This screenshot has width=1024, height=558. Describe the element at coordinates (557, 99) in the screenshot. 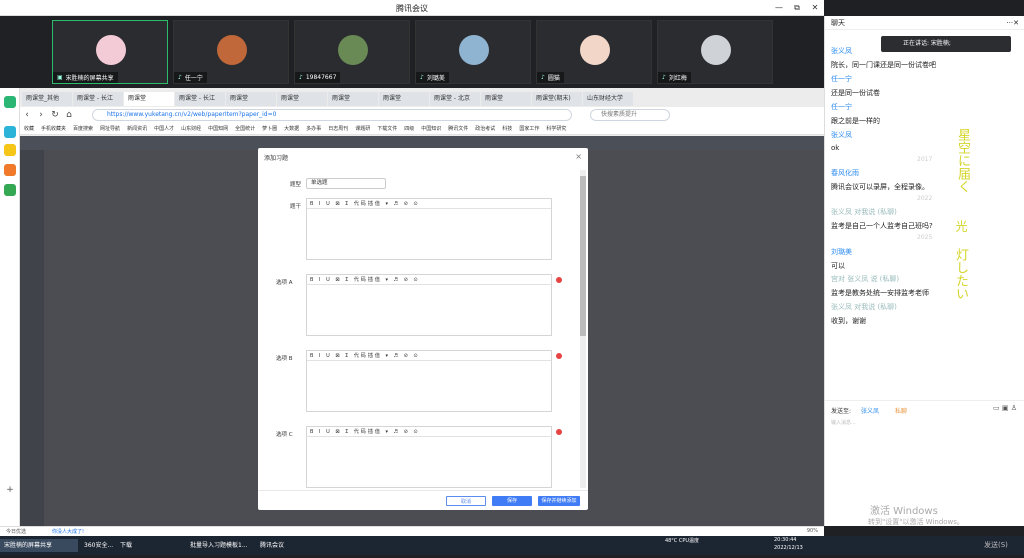

I see `browser-tab: 雨课堂(期末)` at that location.